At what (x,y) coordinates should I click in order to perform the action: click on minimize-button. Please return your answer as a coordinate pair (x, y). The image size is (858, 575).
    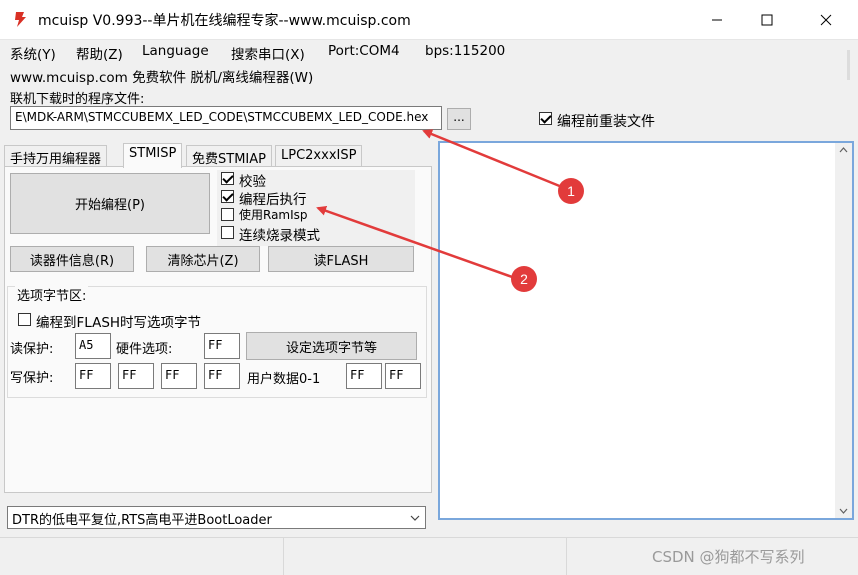
    Looking at the image, I should click on (717, 20).